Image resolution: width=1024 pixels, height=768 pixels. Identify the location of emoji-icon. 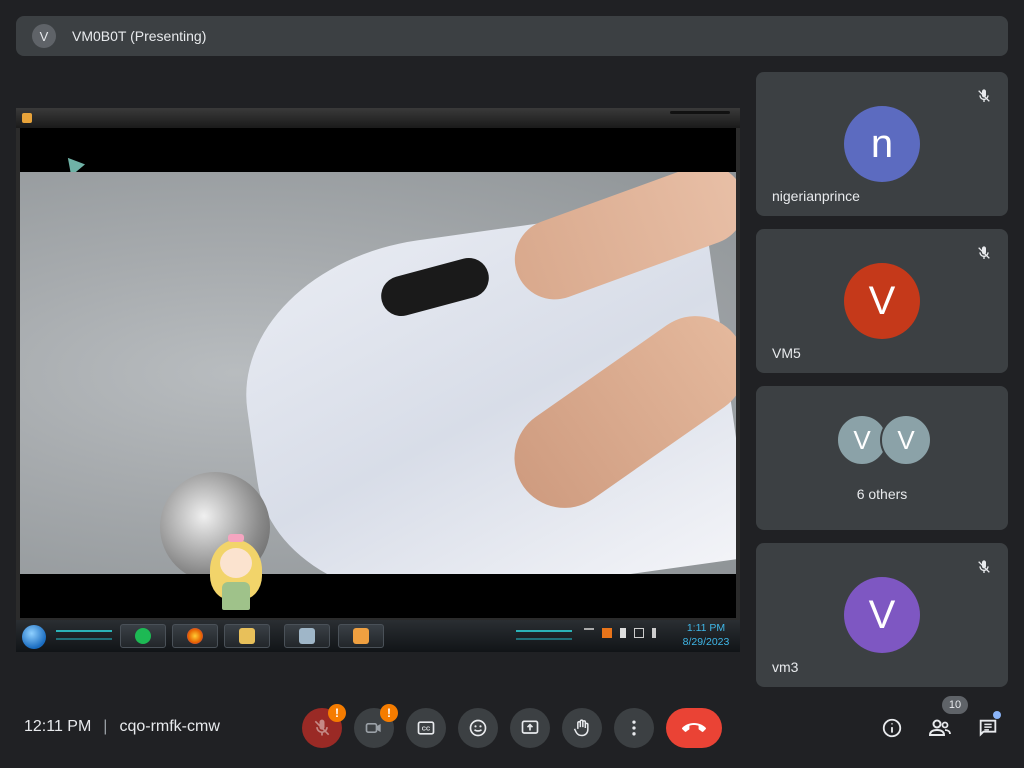
(478, 728).